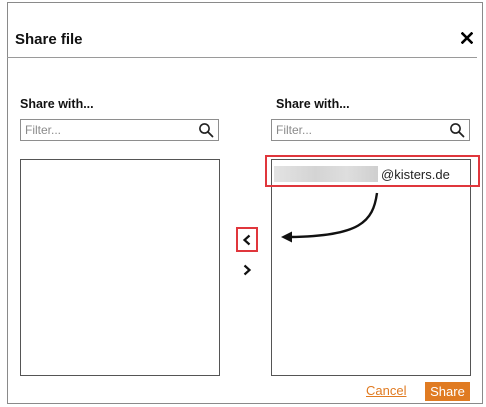 Image resolution: width=486 pixels, height=407 pixels. Describe the element at coordinates (447, 391) in the screenshot. I see `share-button: Share` at that location.